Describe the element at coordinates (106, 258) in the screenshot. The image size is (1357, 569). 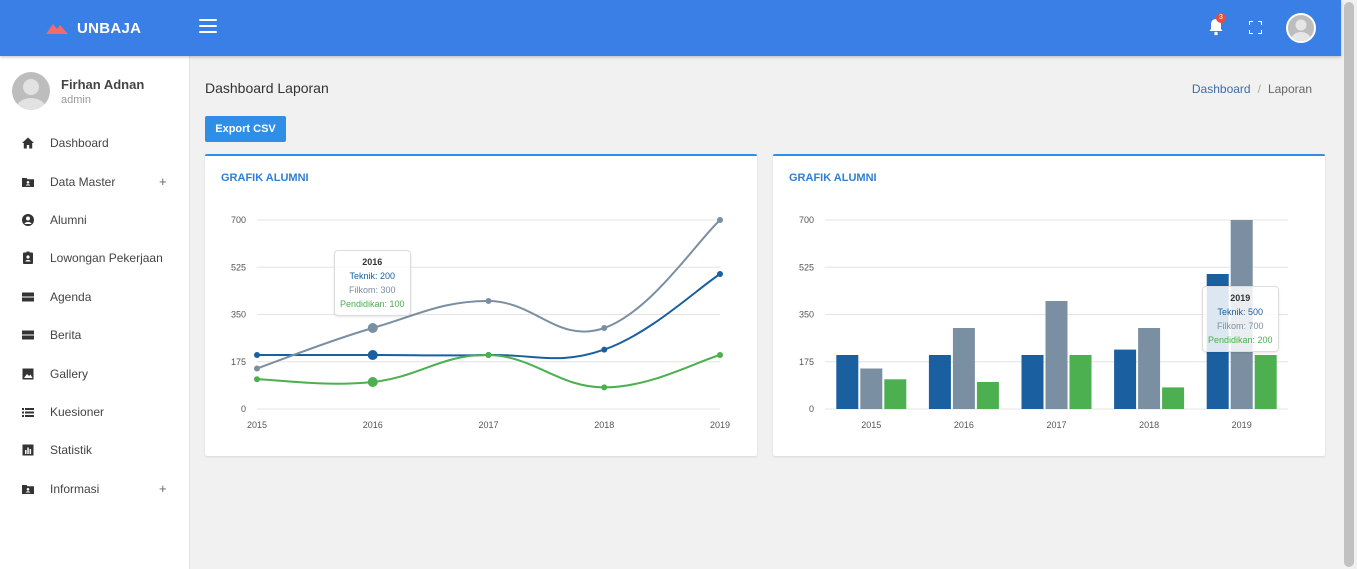
I see `sidebar-item-label: Lowongan Pekerjaan` at that location.